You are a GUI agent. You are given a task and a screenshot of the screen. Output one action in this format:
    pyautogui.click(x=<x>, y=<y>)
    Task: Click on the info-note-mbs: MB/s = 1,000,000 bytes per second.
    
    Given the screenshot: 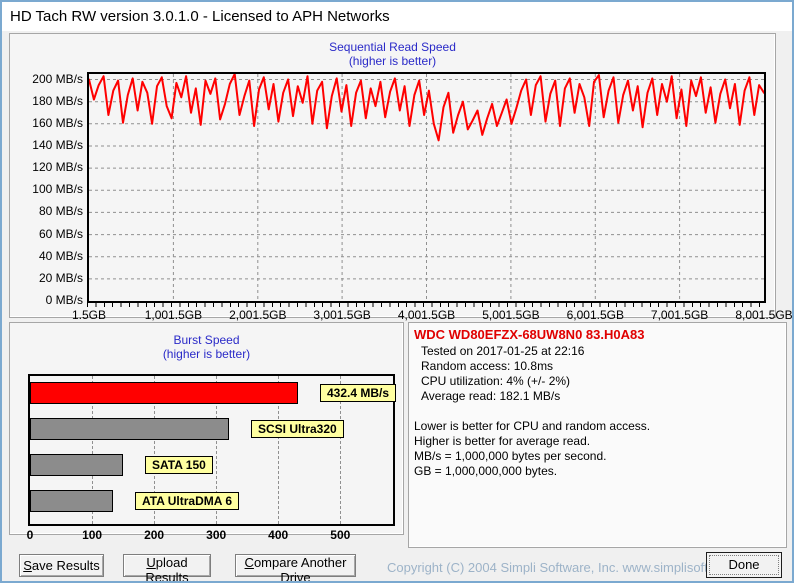 What is the action you would take?
    pyautogui.click(x=510, y=456)
    